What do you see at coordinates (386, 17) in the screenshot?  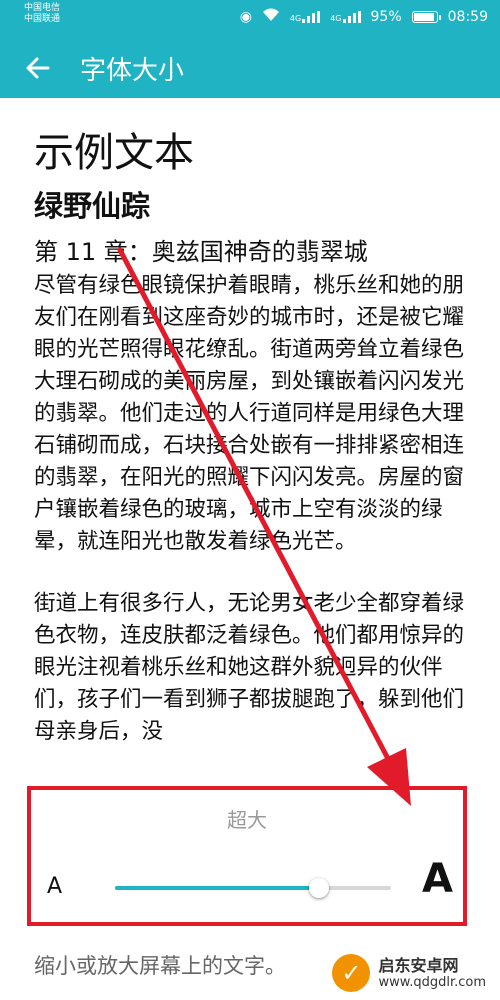 I see `battery-percent: 95%` at bounding box center [386, 17].